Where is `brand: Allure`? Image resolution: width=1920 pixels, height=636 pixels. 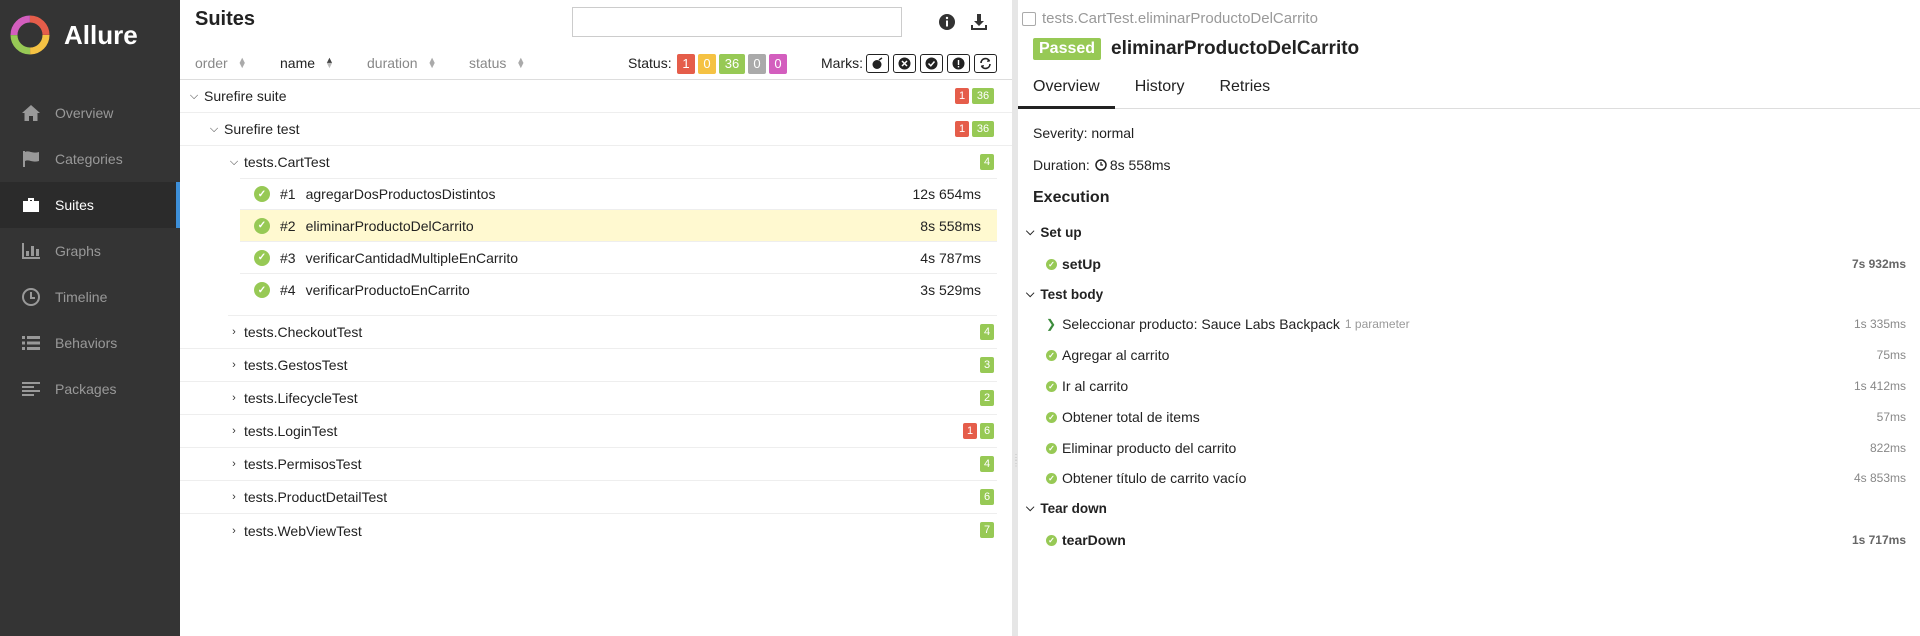
brand: Allure is located at coordinates (90, 35).